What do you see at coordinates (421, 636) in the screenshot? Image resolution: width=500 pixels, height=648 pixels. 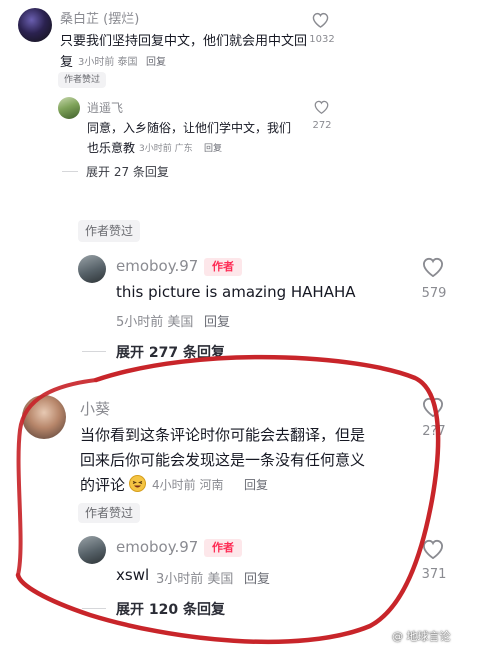 I see `watermark: @ 地球言论` at bounding box center [421, 636].